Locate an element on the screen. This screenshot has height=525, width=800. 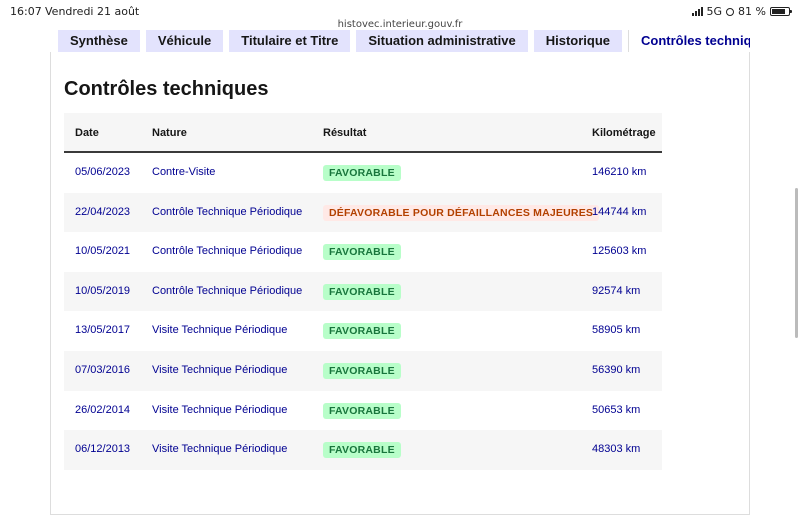
table-header: Date Nature Résultat Kilométrage is located at coordinates (363, 133).